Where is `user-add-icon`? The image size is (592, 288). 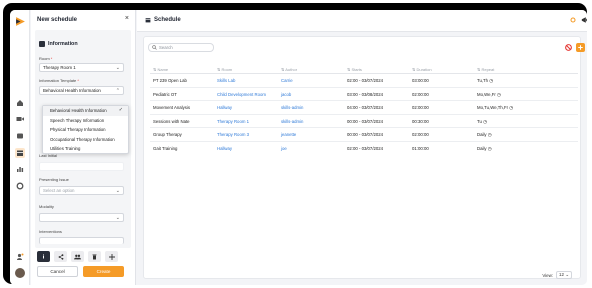
user-add-icon is located at coordinates (20, 257).